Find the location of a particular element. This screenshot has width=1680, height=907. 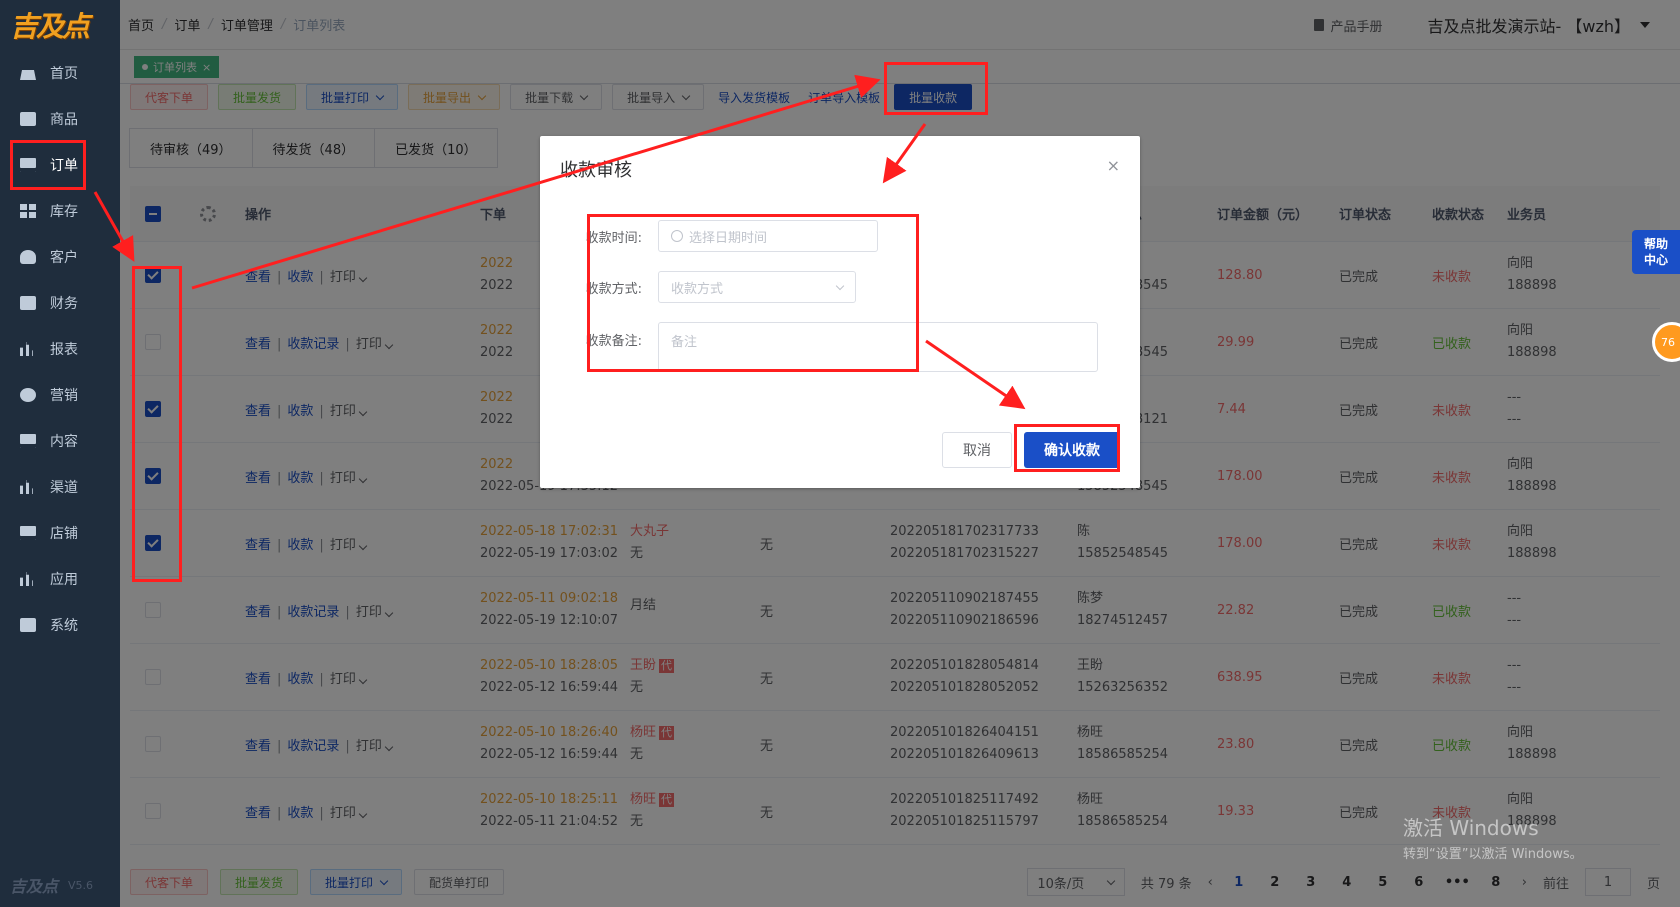

payment-note-textarea: 备注 is located at coordinates (878, 347).